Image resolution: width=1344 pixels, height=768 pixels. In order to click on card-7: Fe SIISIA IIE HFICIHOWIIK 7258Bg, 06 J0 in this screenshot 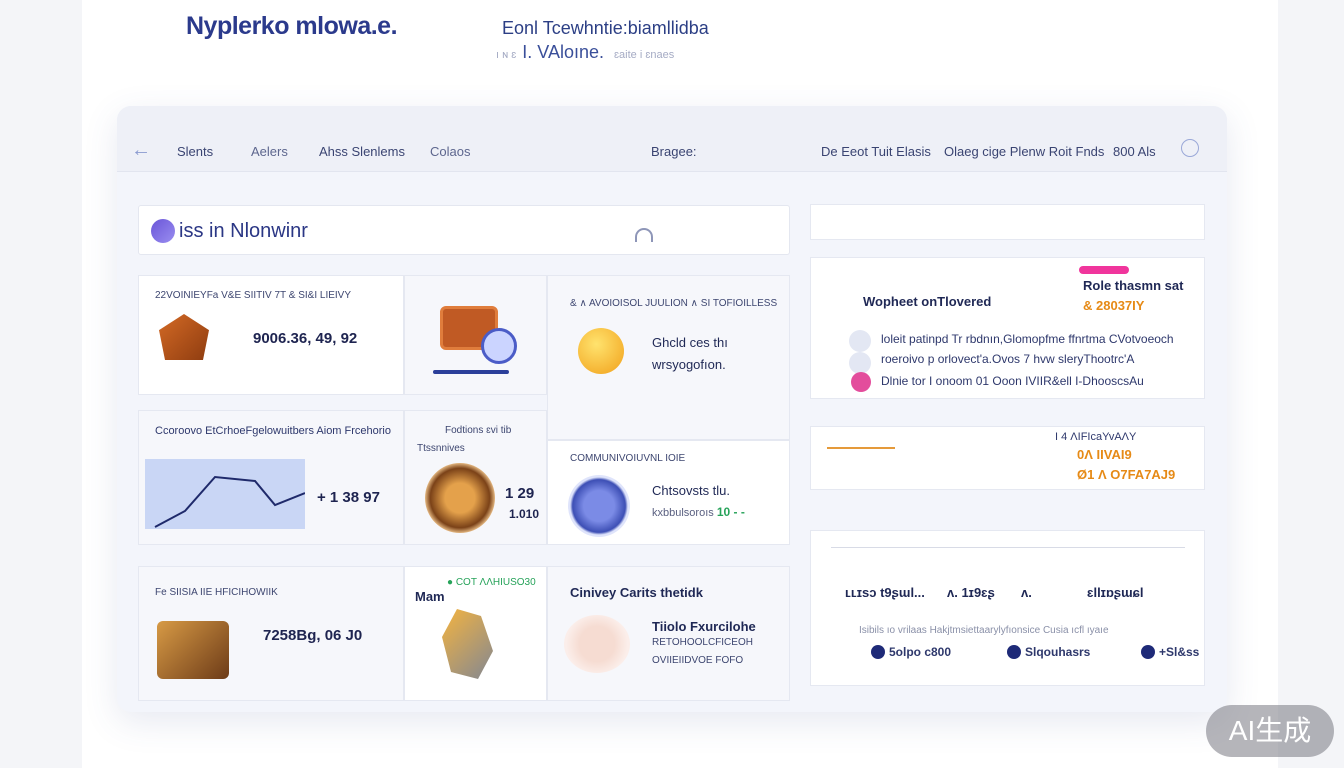, I will do `click(271, 633)`.